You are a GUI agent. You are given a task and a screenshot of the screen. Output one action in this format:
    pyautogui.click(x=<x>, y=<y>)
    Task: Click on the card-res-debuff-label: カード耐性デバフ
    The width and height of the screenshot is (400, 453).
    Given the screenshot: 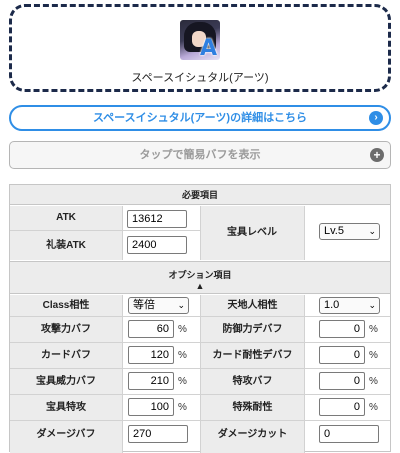 What is the action you would take?
    pyautogui.click(x=252, y=355)
    